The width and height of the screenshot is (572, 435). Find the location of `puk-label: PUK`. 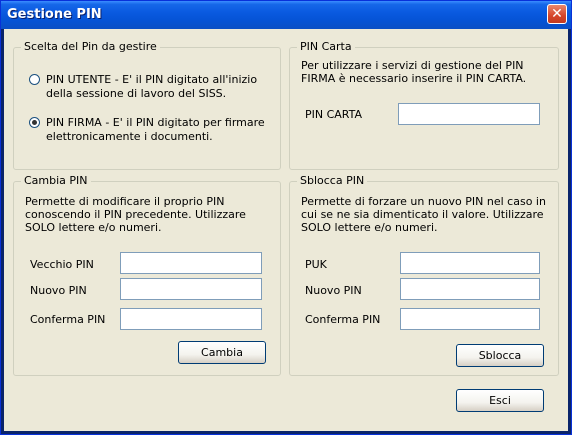

puk-label: PUK is located at coordinates (316, 264).